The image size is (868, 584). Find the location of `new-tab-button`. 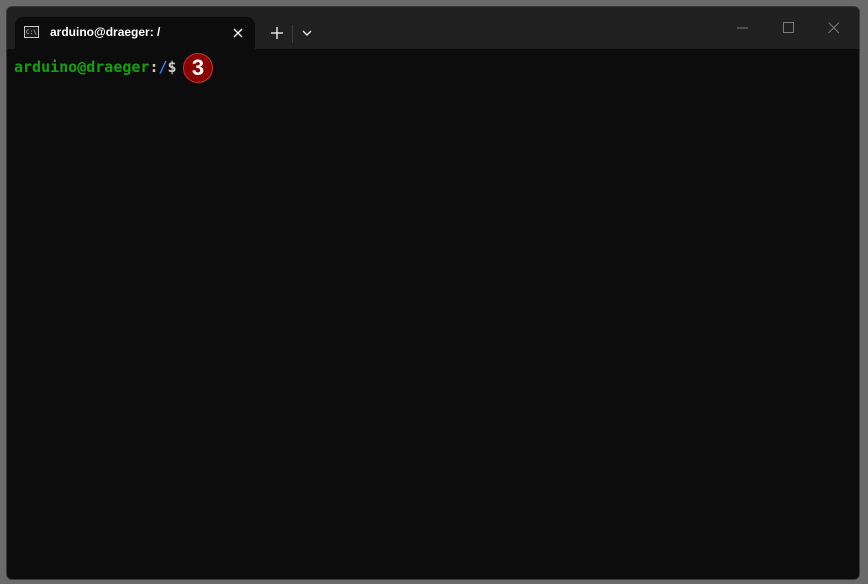

new-tab-button is located at coordinates (277, 33).